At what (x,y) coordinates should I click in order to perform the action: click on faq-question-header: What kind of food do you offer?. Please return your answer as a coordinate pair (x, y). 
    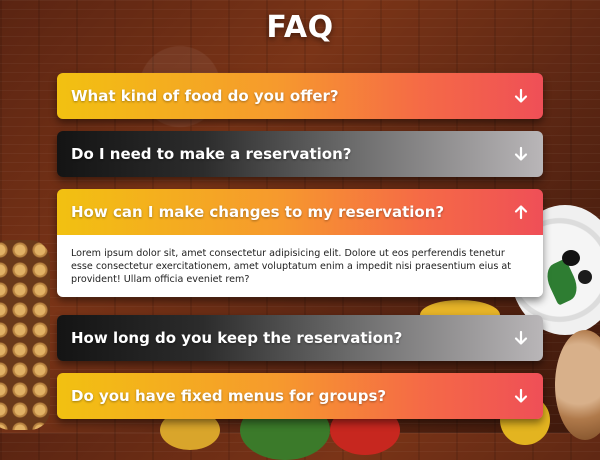
    Looking at the image, I should click on (300, 96).